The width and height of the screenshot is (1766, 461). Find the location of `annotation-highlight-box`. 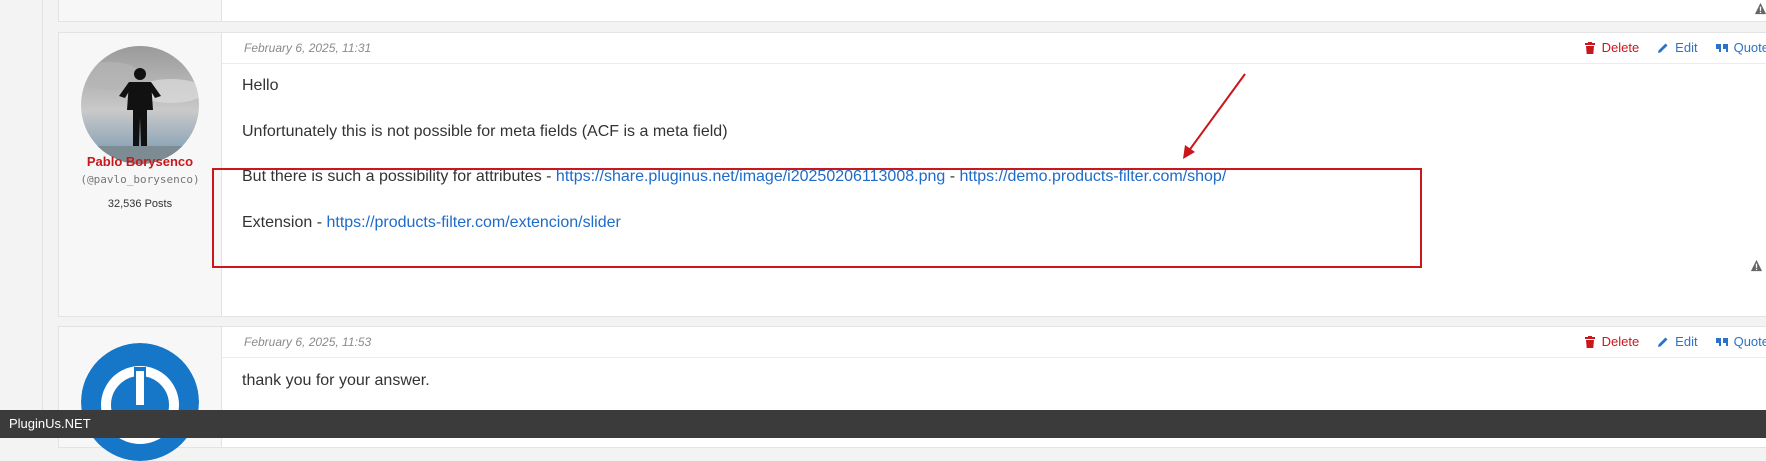

annotation-highlight-box is located at coordinates (817, 218).